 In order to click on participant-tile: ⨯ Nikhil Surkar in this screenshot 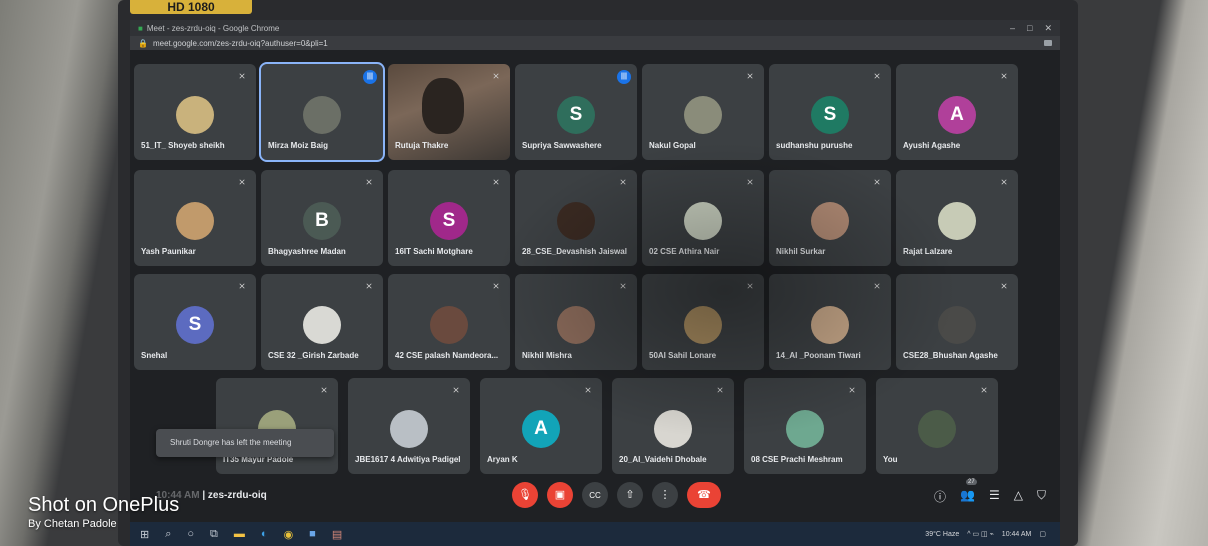, I will do `click(830, 218)`.